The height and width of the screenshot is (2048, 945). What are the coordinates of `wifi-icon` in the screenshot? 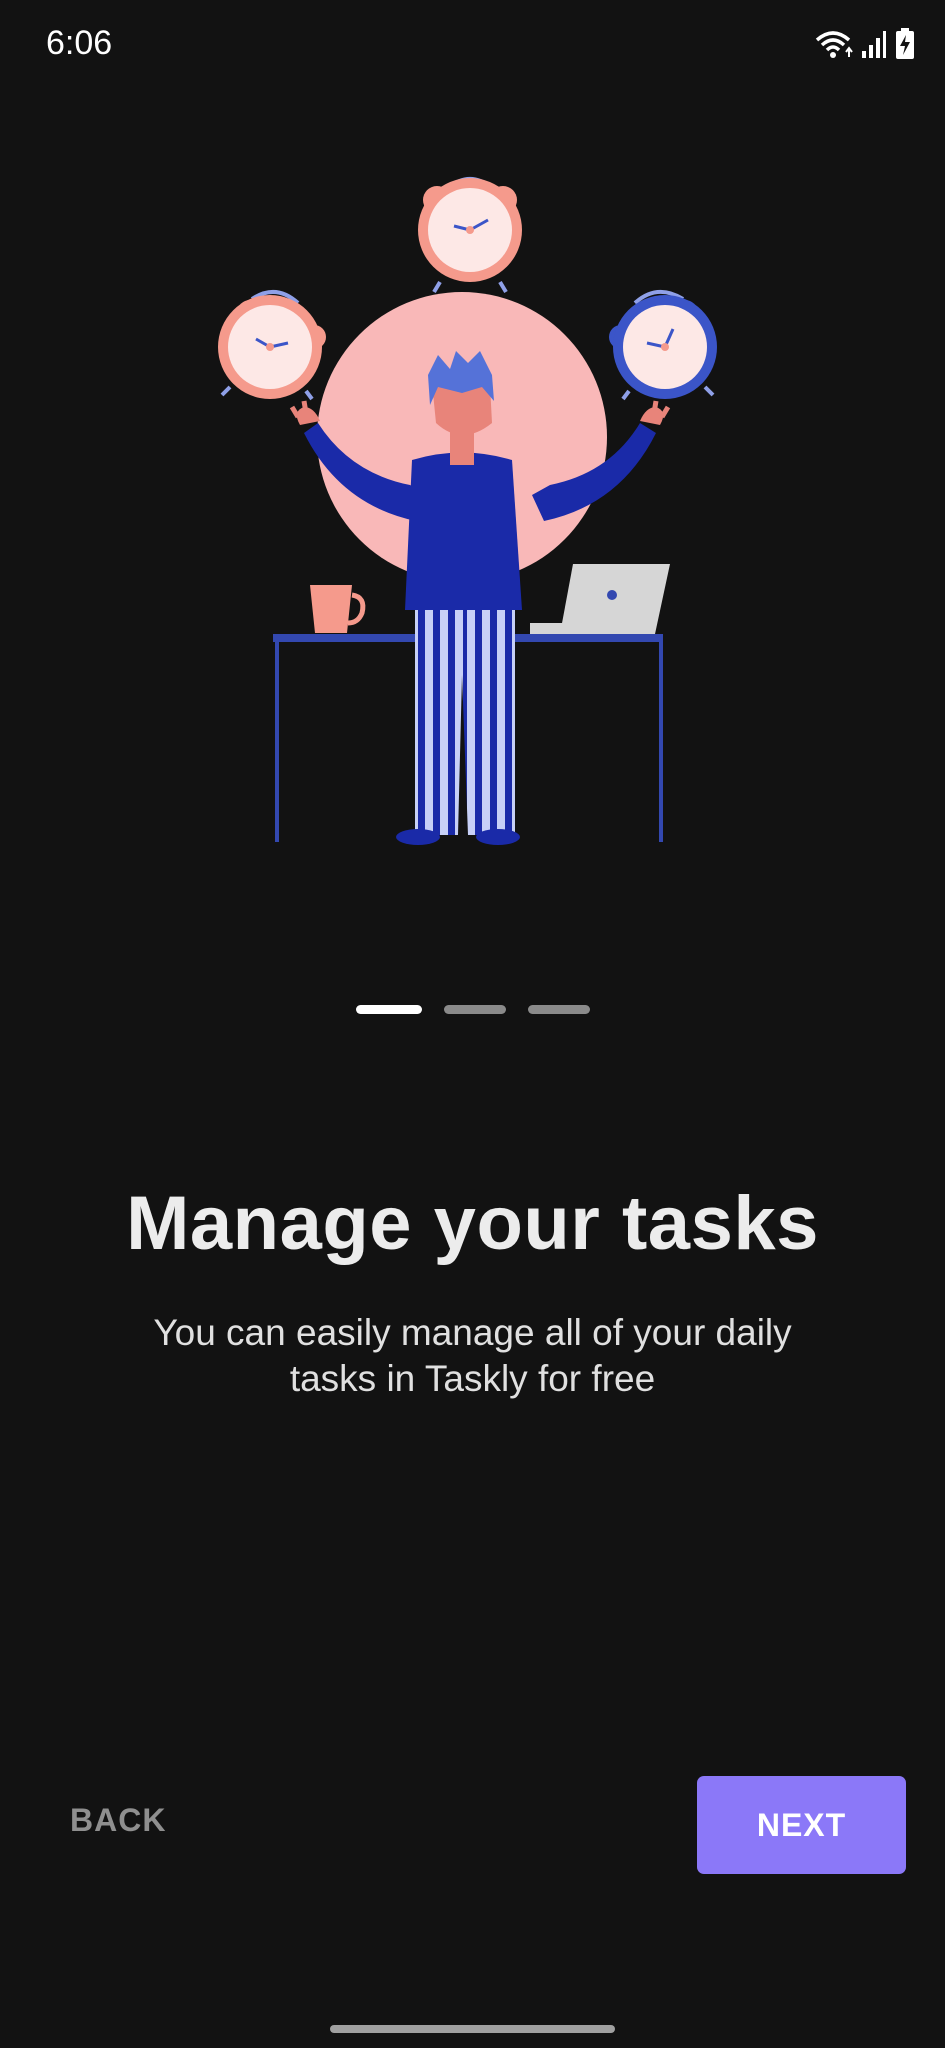 It's located at (833, 46).